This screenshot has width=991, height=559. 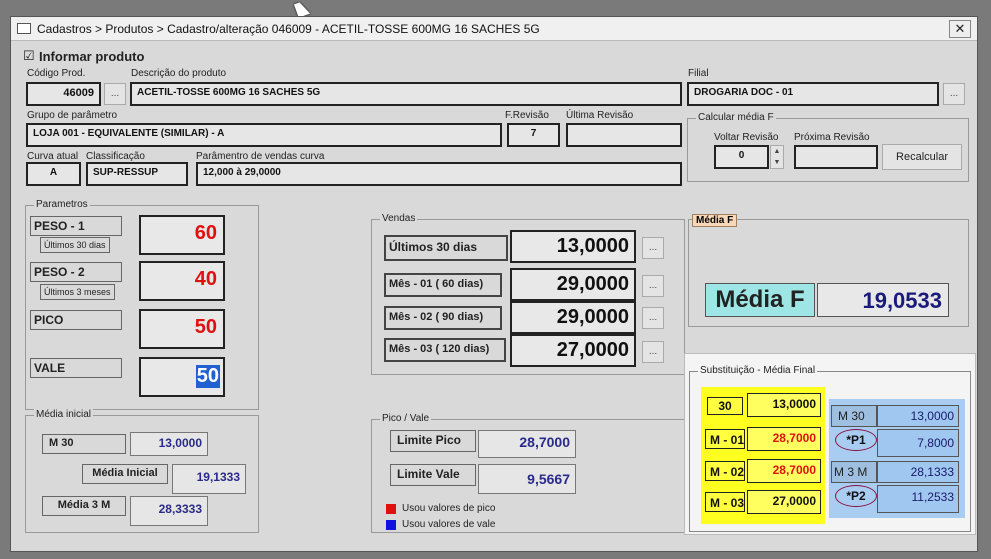 I want to click on peso1-label: PESO - 1, so click(x=76, y=226).